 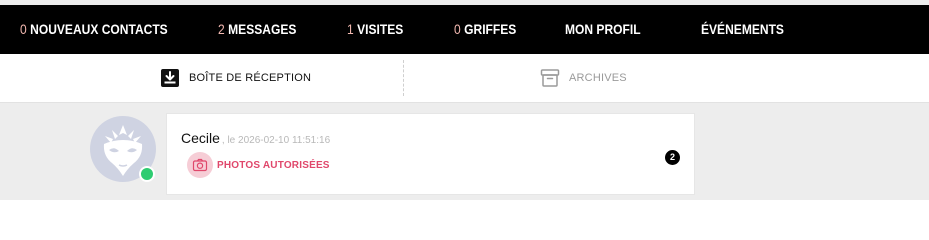 I want to click on photos-allowed-label: PHOTOS AUTORISÉES, so click(x=273, y=165).